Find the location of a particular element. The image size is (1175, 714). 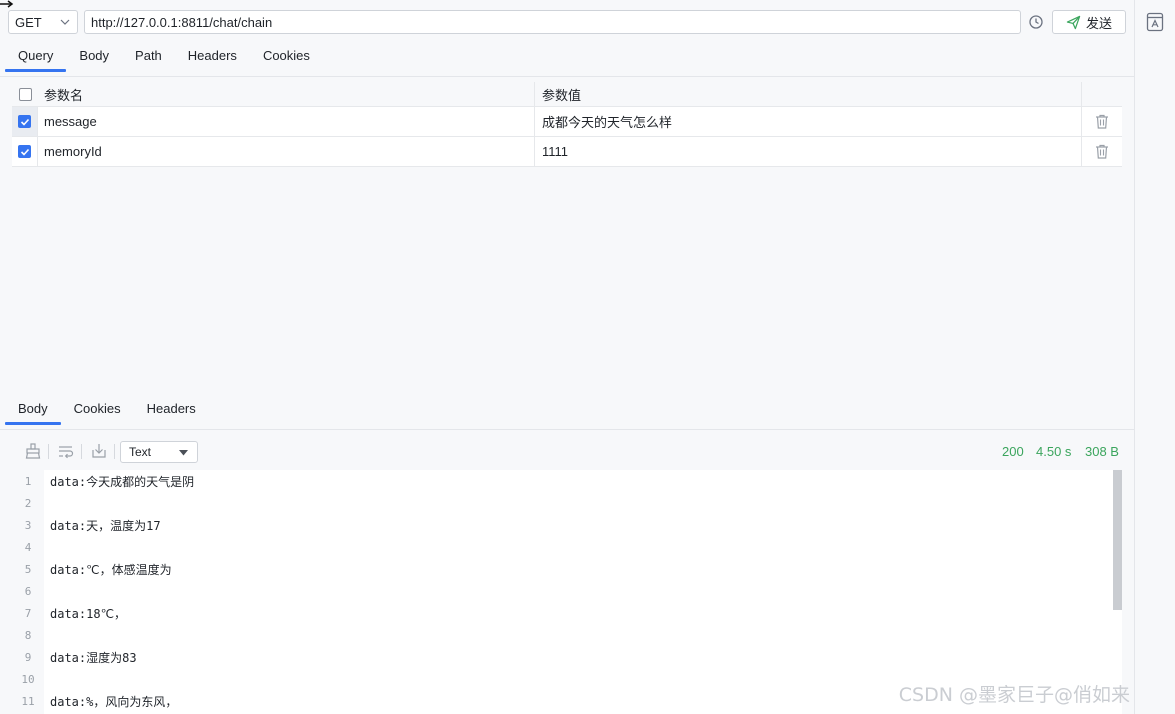

arrow-cursor-icon is located at coordinates (7, 4).